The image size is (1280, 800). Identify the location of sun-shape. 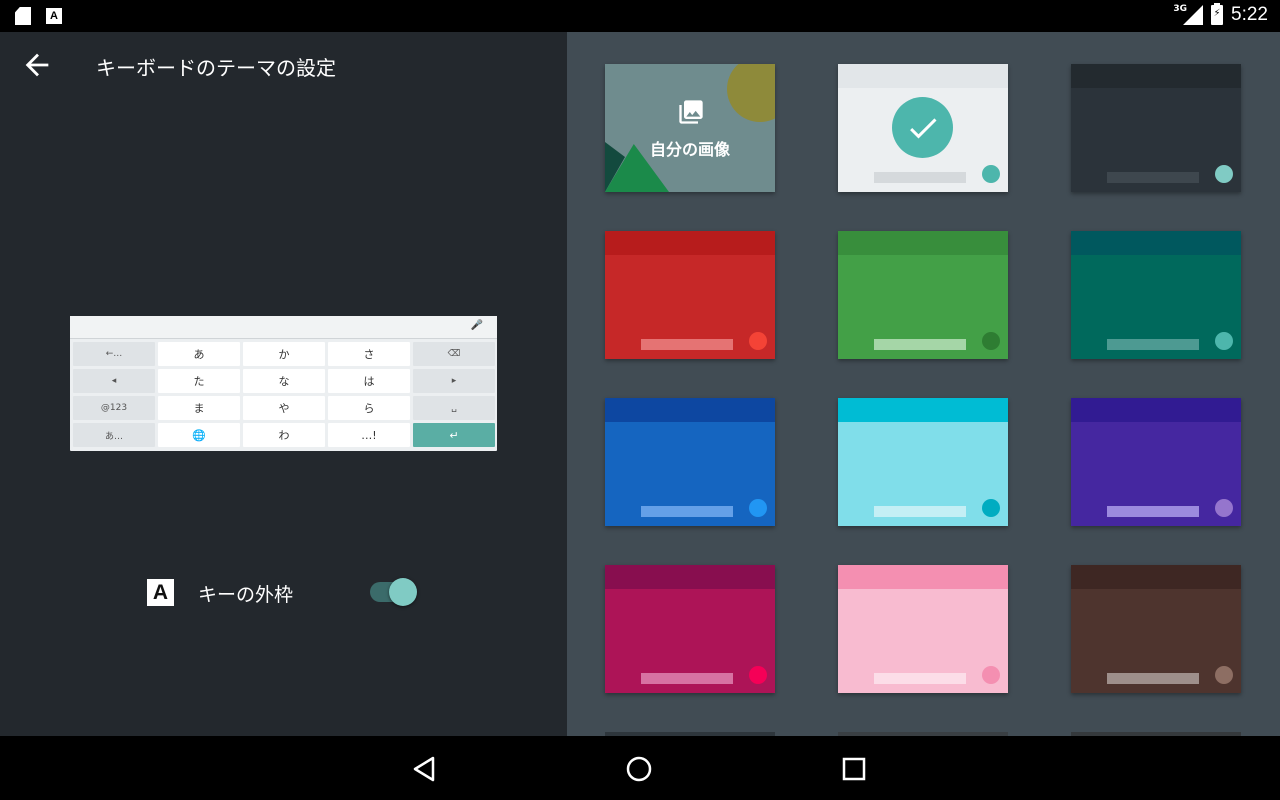
(751, 93).